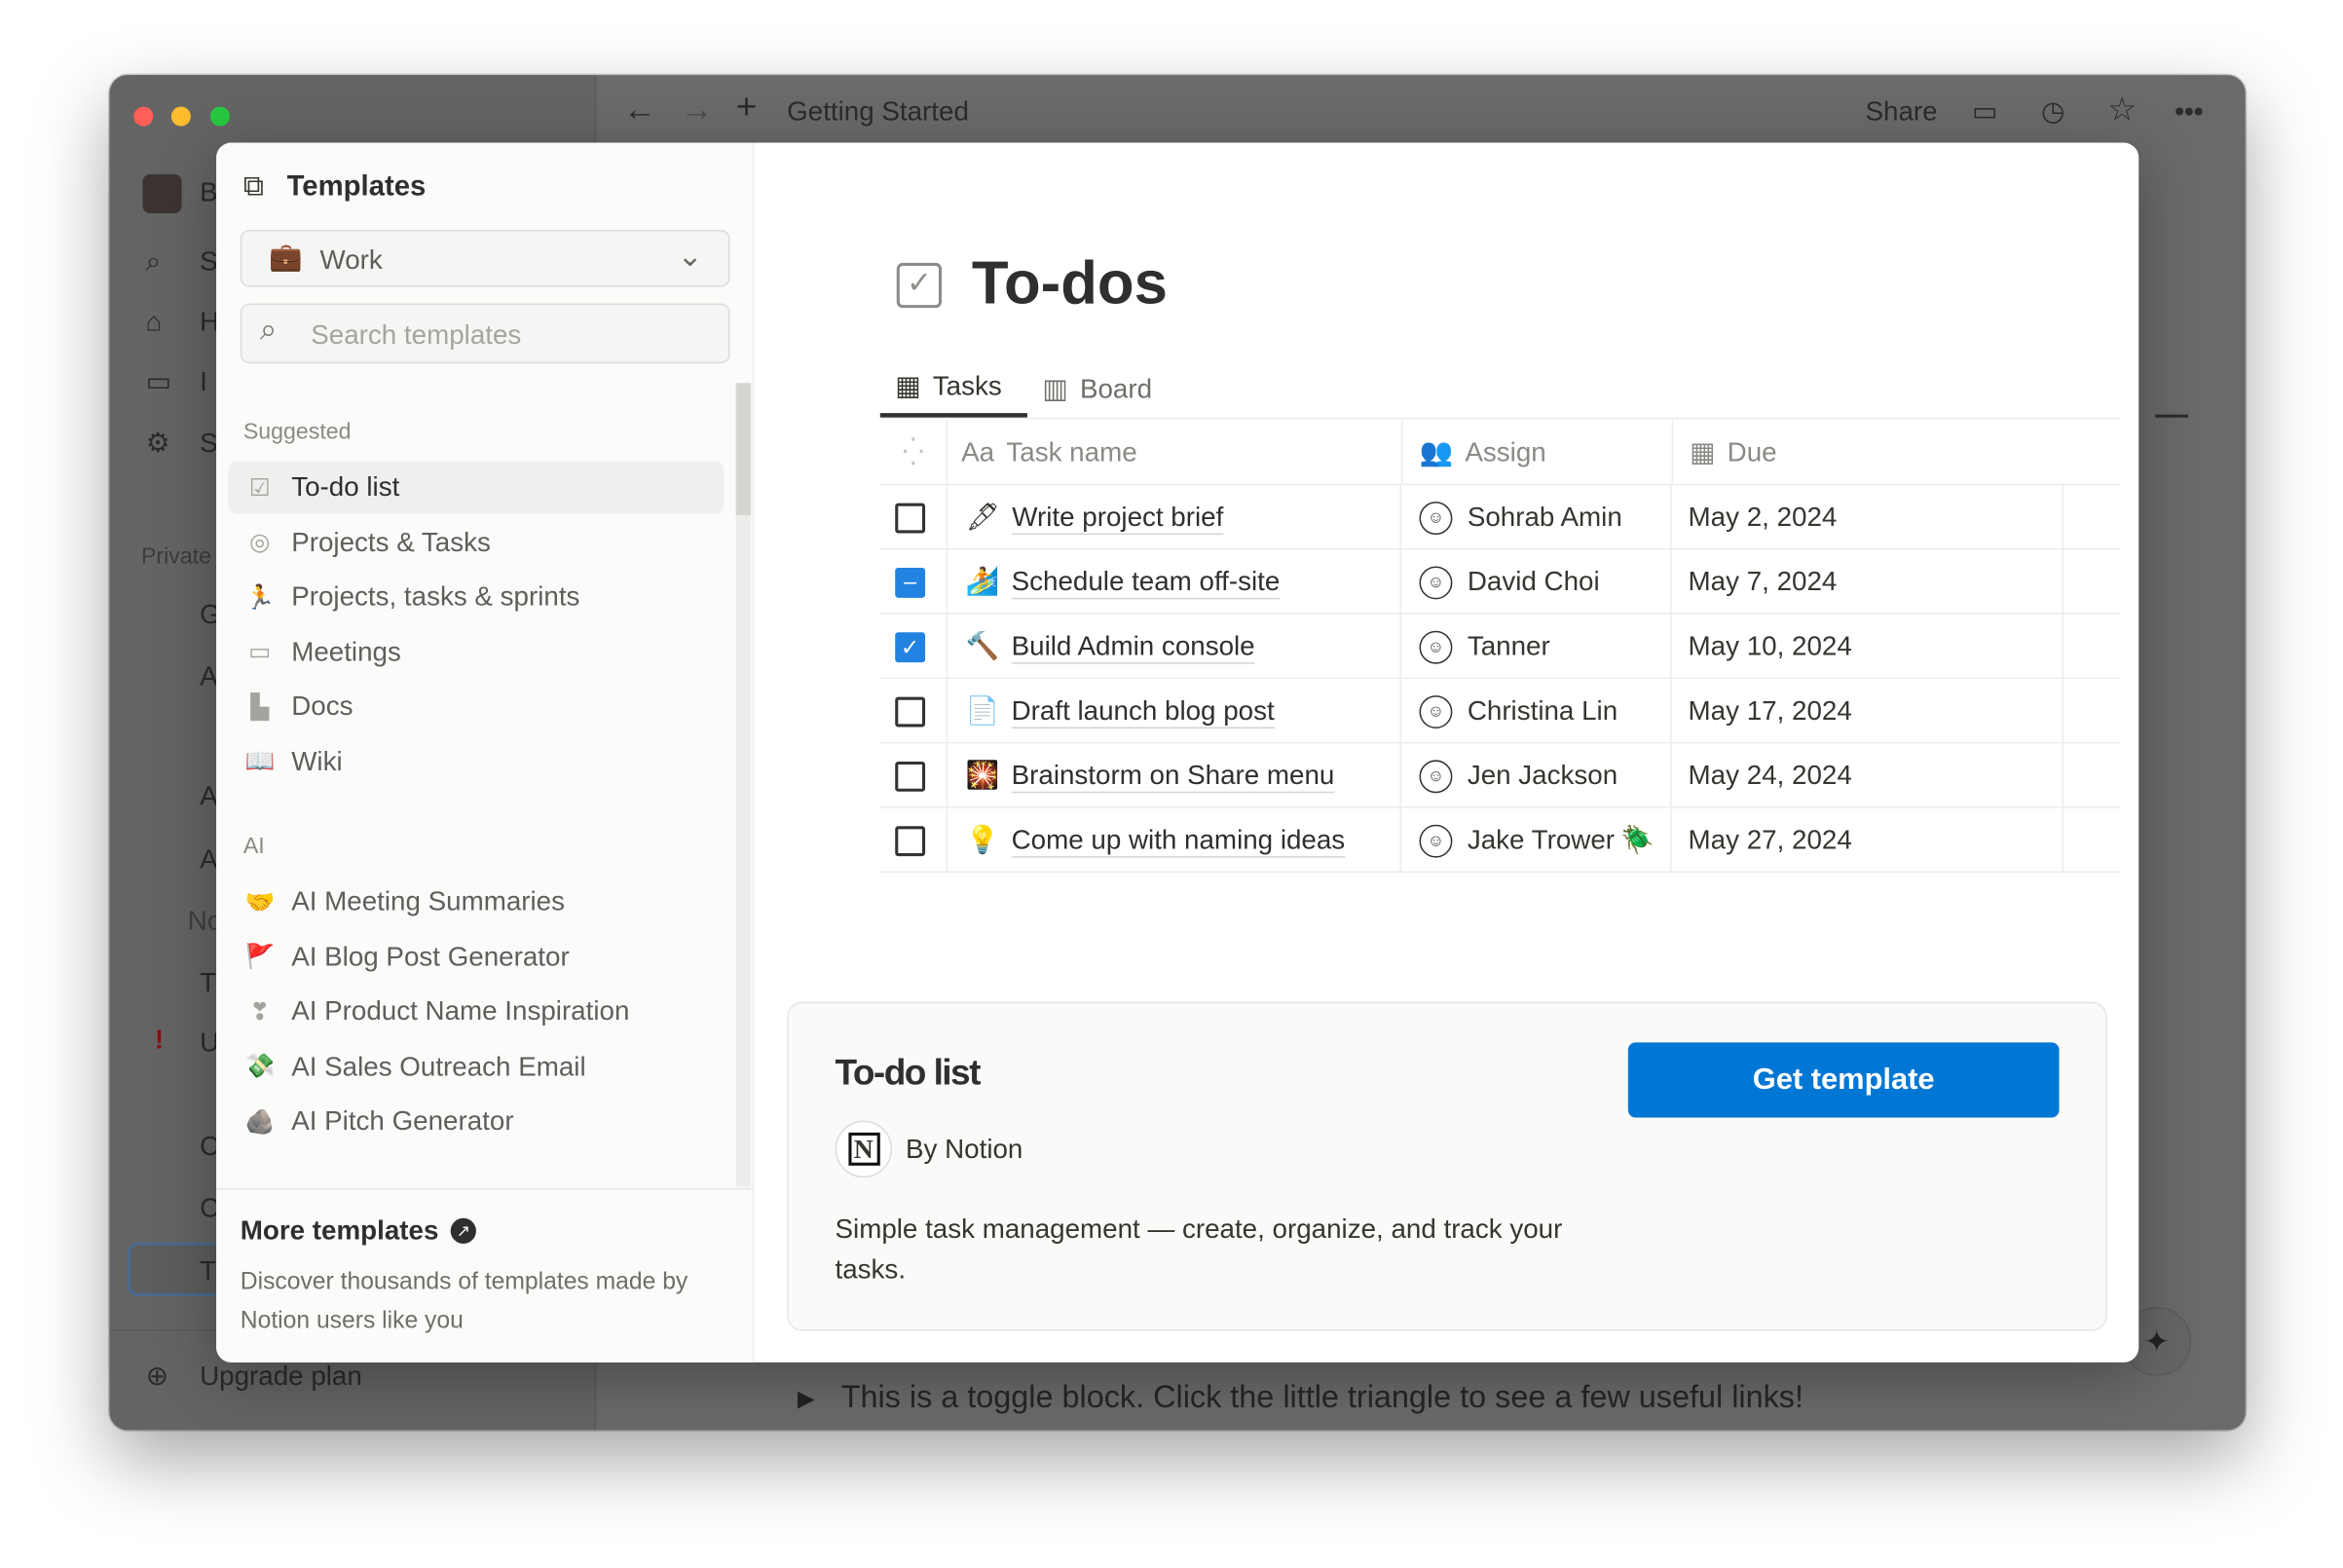 This screenshot has width=2343, height=1568. I want to click on upgrade-plan-button: Upgrade plan, so click(281, 1376).